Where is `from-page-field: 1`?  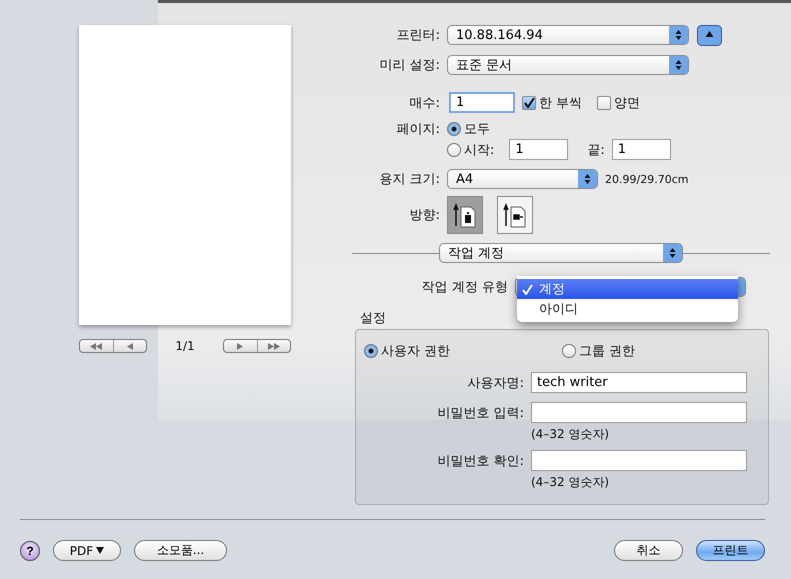 from-page-field: 1 is located at coordinates (538, 149).